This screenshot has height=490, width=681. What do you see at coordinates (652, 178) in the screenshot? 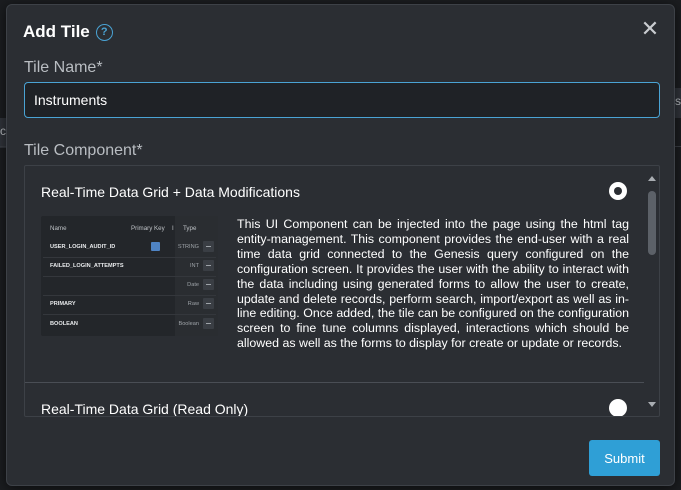
I see `scroll-up-arrow-icon` at bounding box center [652, 178].